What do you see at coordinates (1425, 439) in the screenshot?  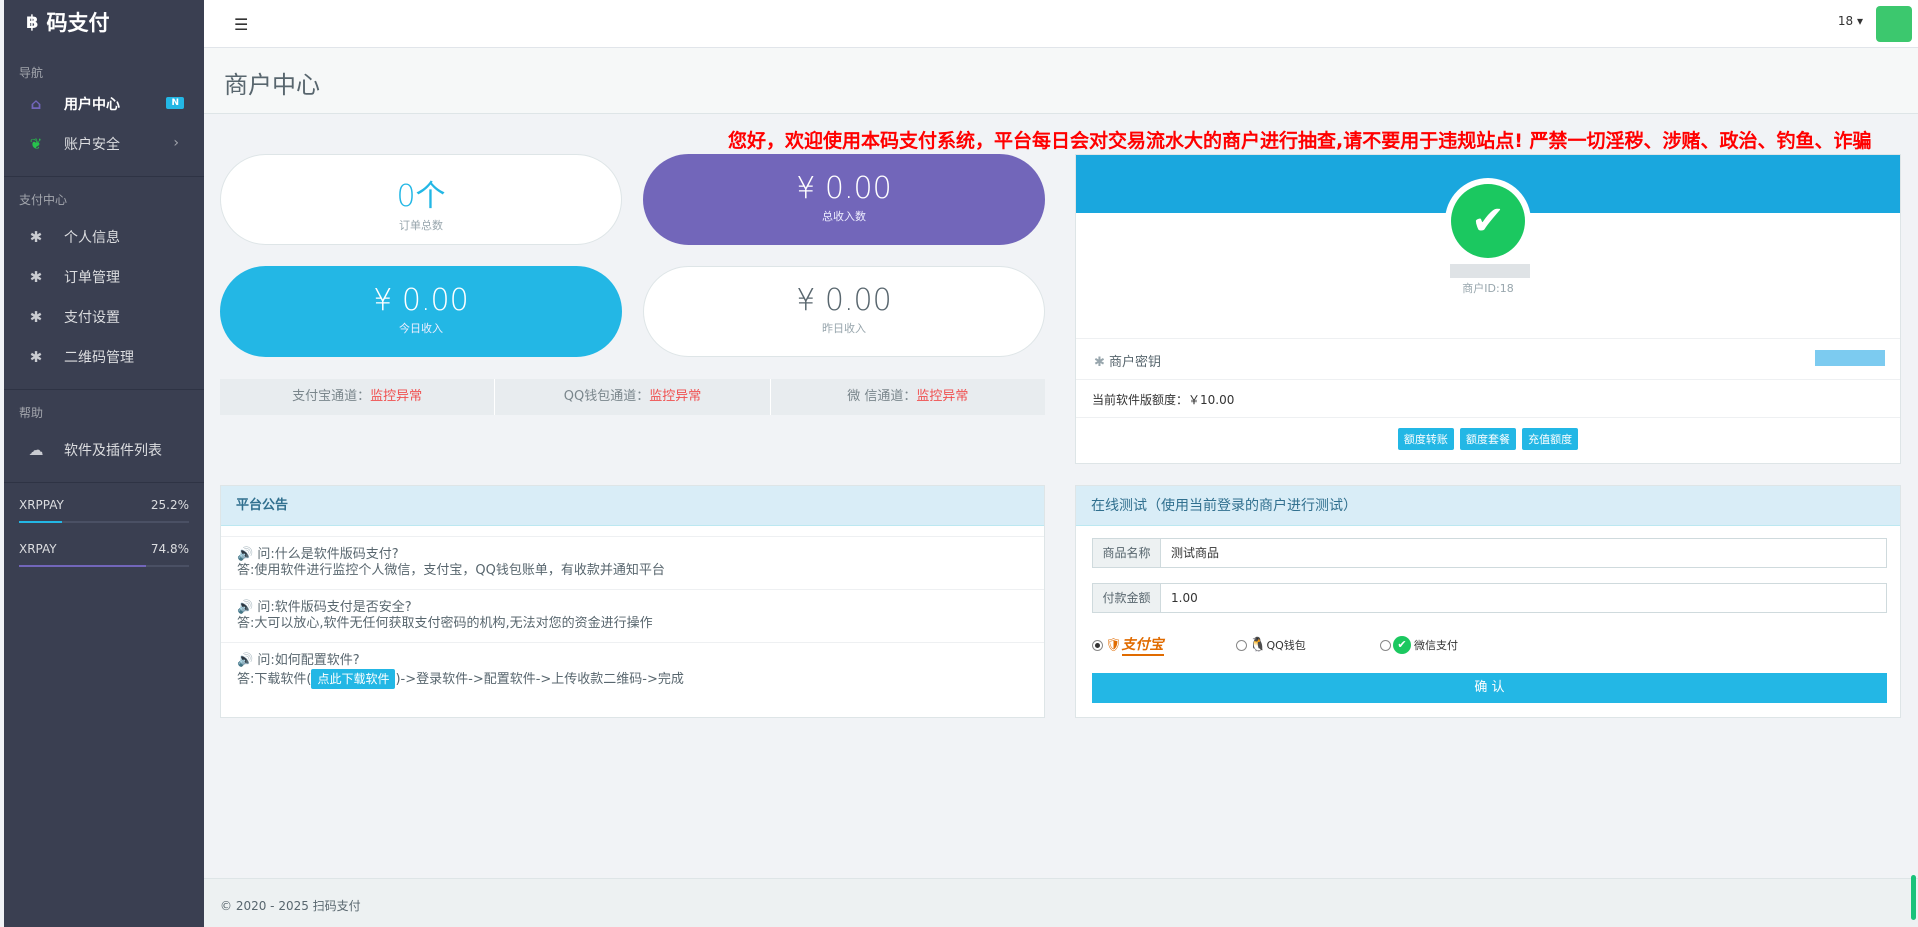 I see `quota-transfer-button: 额度转账` at bounding box center [1425, 439].